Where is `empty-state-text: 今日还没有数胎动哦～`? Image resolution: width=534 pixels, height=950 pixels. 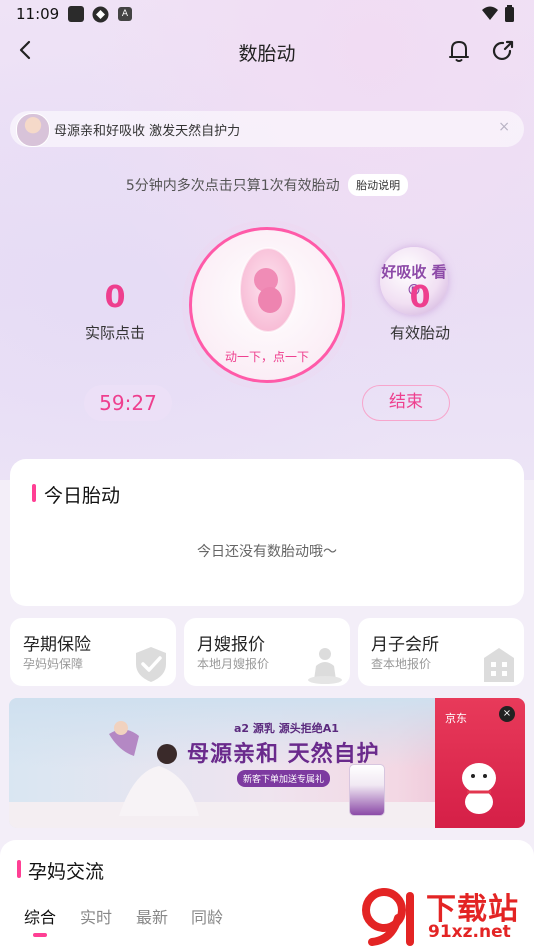
empty-state-text: 今日还没有数胎动哦～ is located at coordinates (267, 552).